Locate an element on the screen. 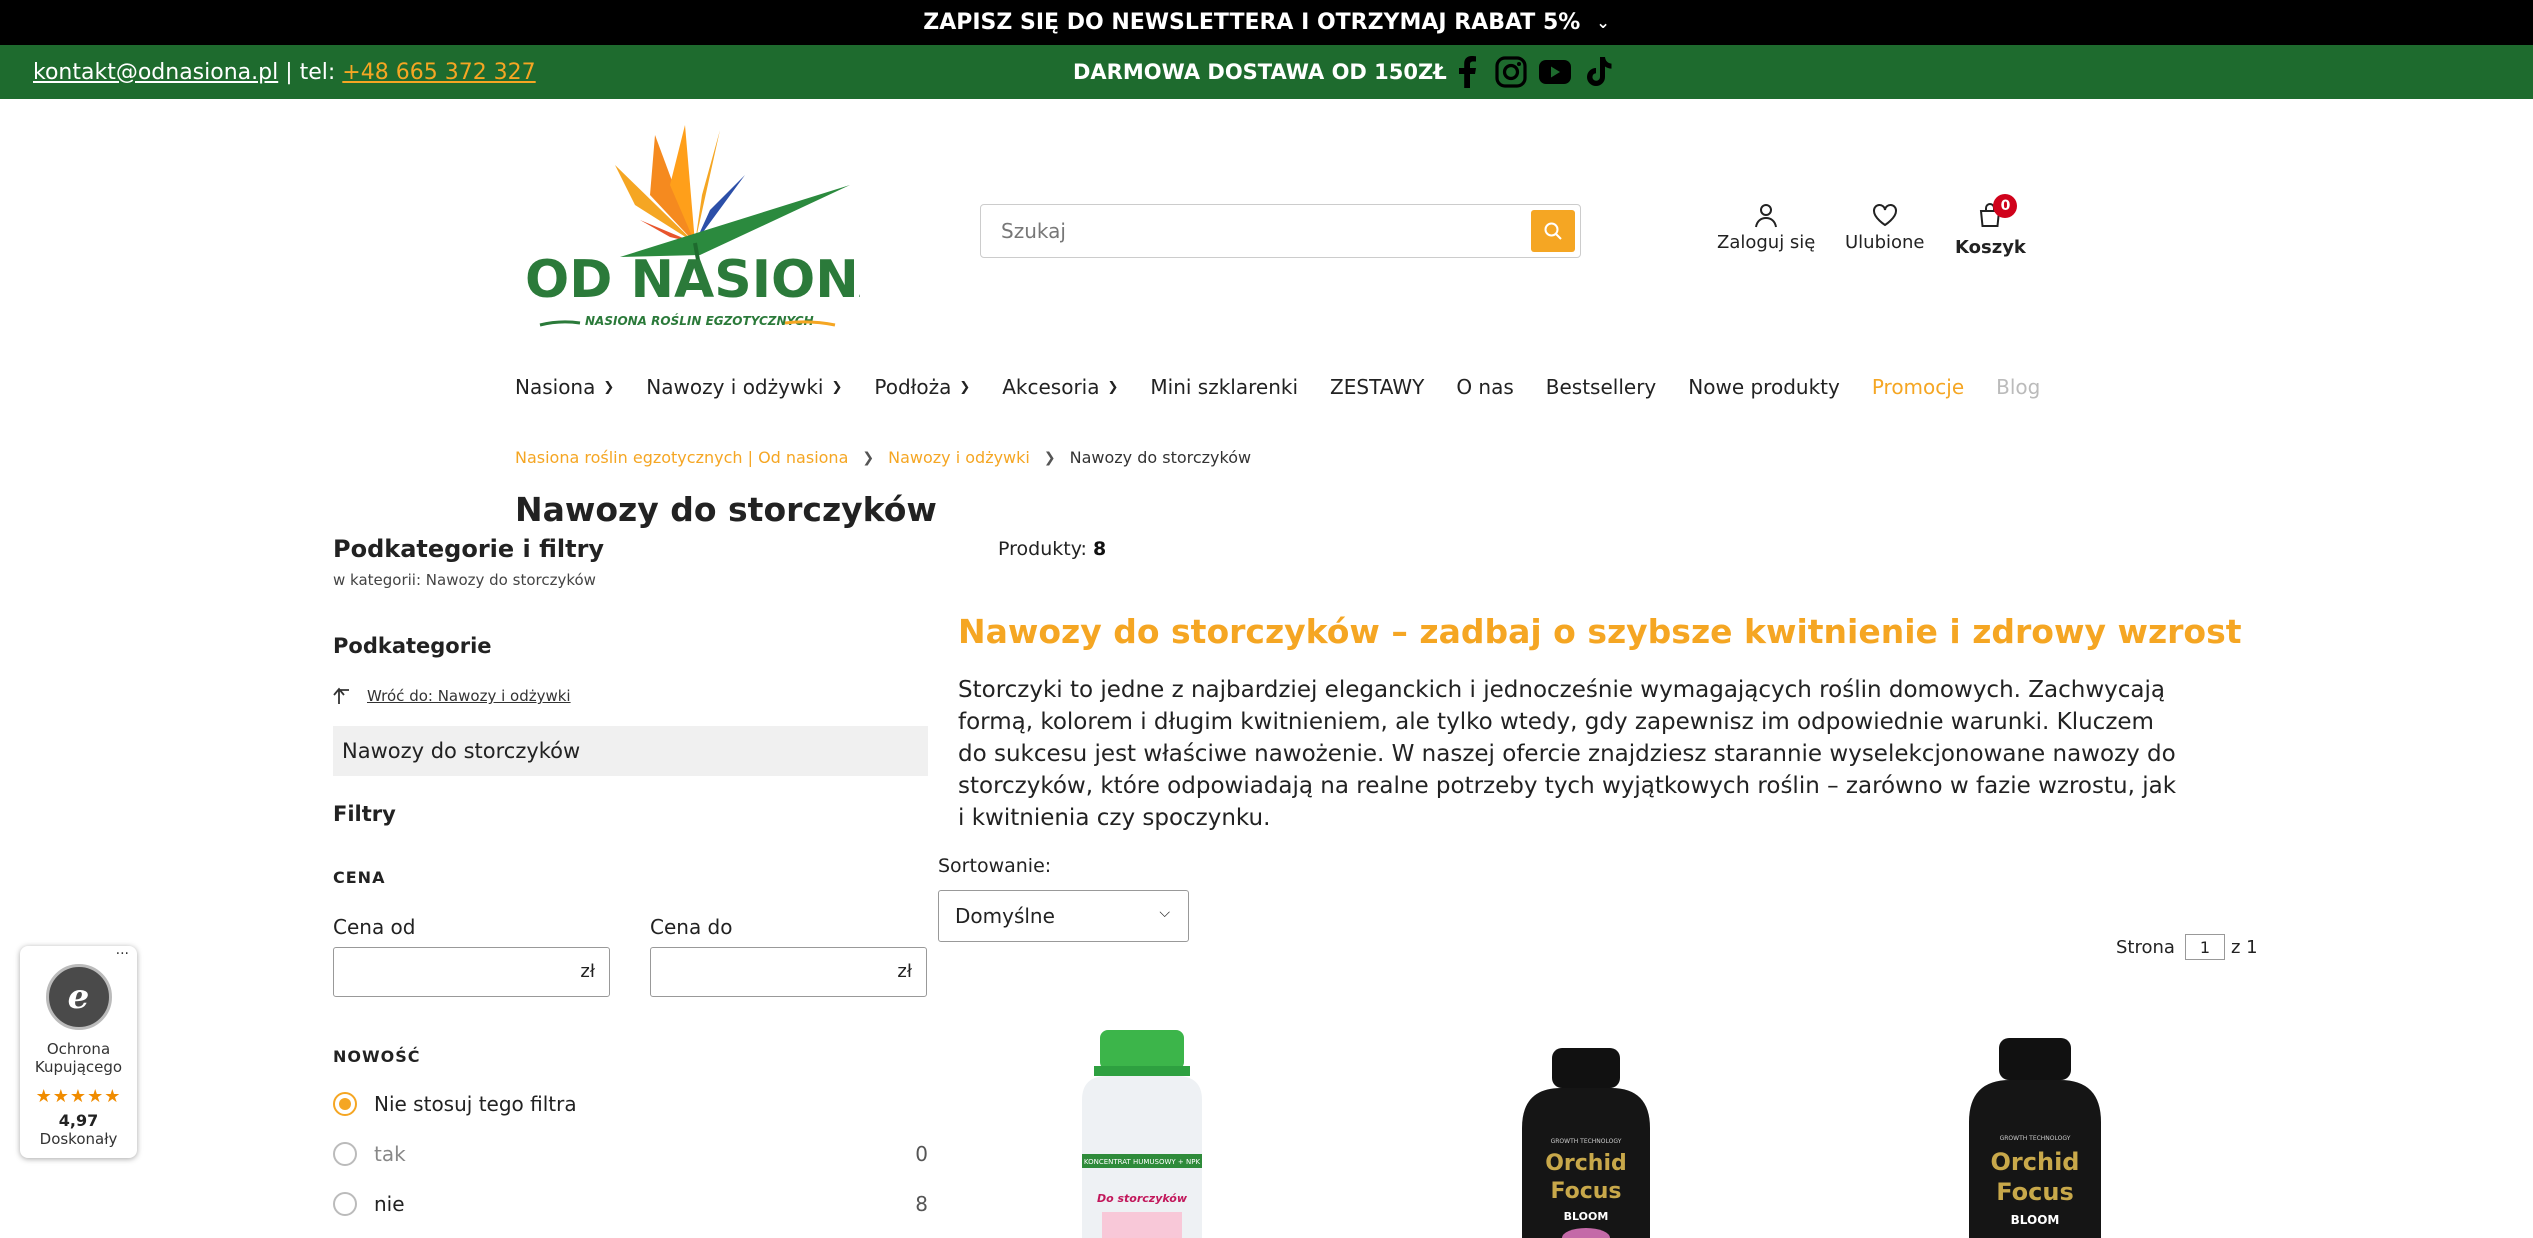 Image resolution: width=2533 pixels, height=1238 pixels. free-shipping-text: DARMOWA DOSTAWA OD 150ZŁ is located at coordinates (1260, 72).